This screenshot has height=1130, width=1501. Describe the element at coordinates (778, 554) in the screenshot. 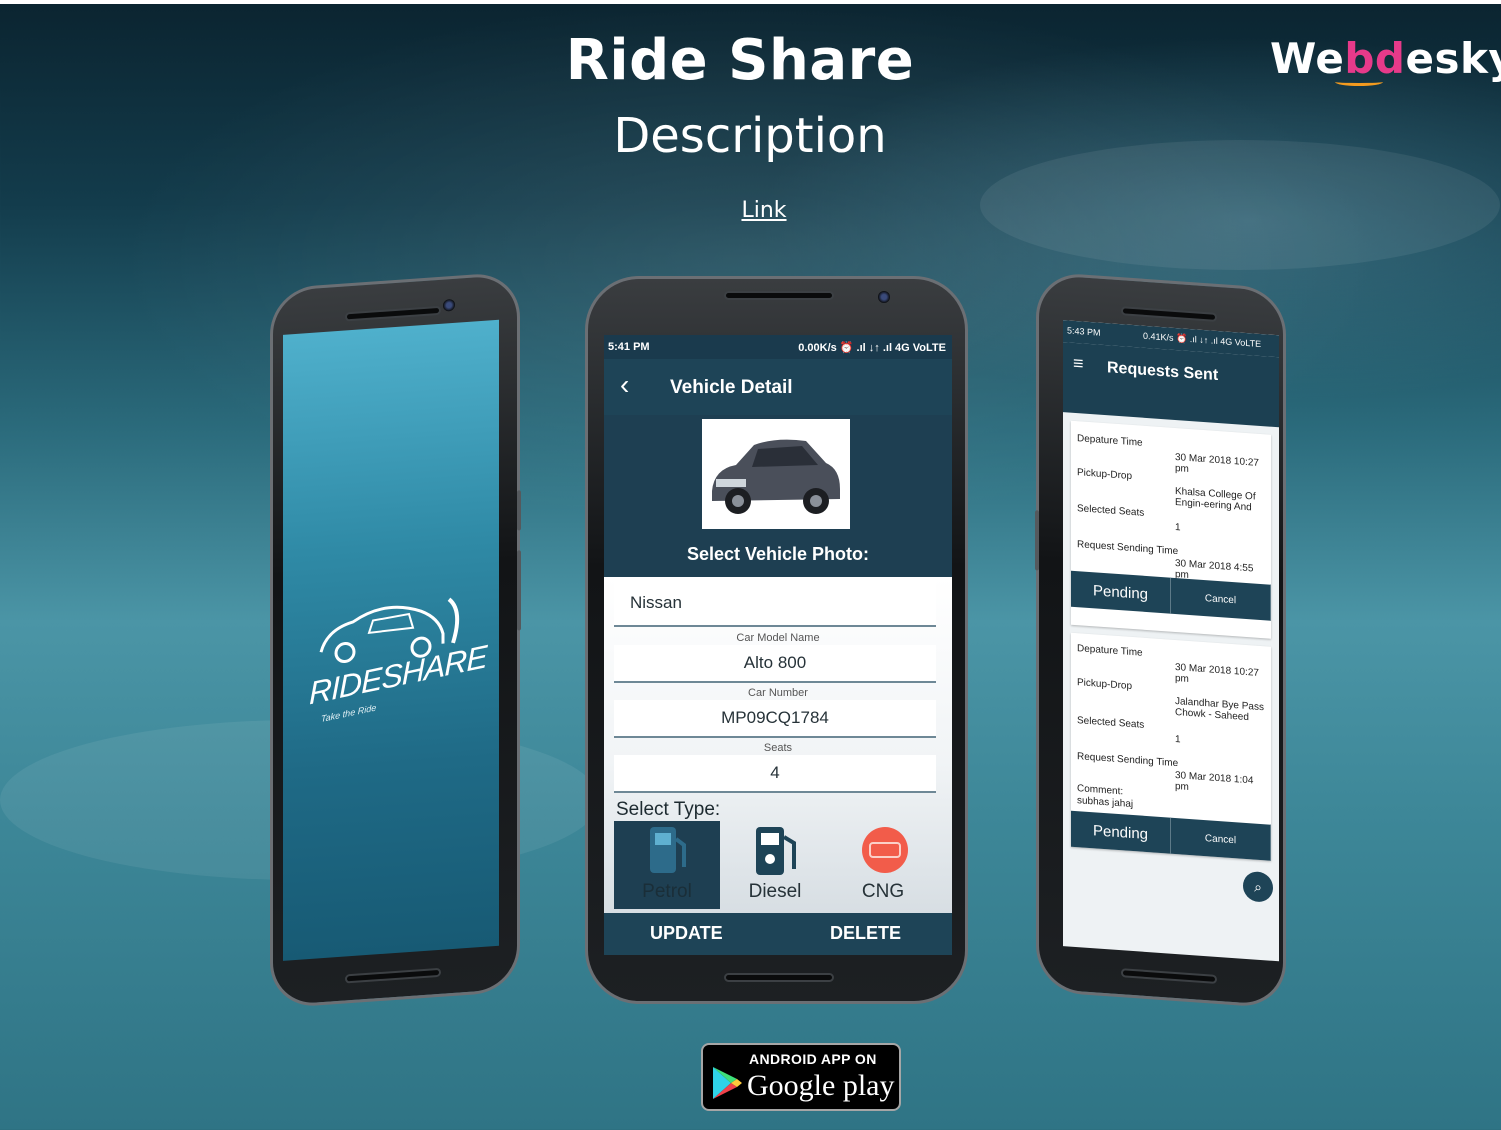

I see `select-photo-label: Select Vehicle Photo:` at that location.